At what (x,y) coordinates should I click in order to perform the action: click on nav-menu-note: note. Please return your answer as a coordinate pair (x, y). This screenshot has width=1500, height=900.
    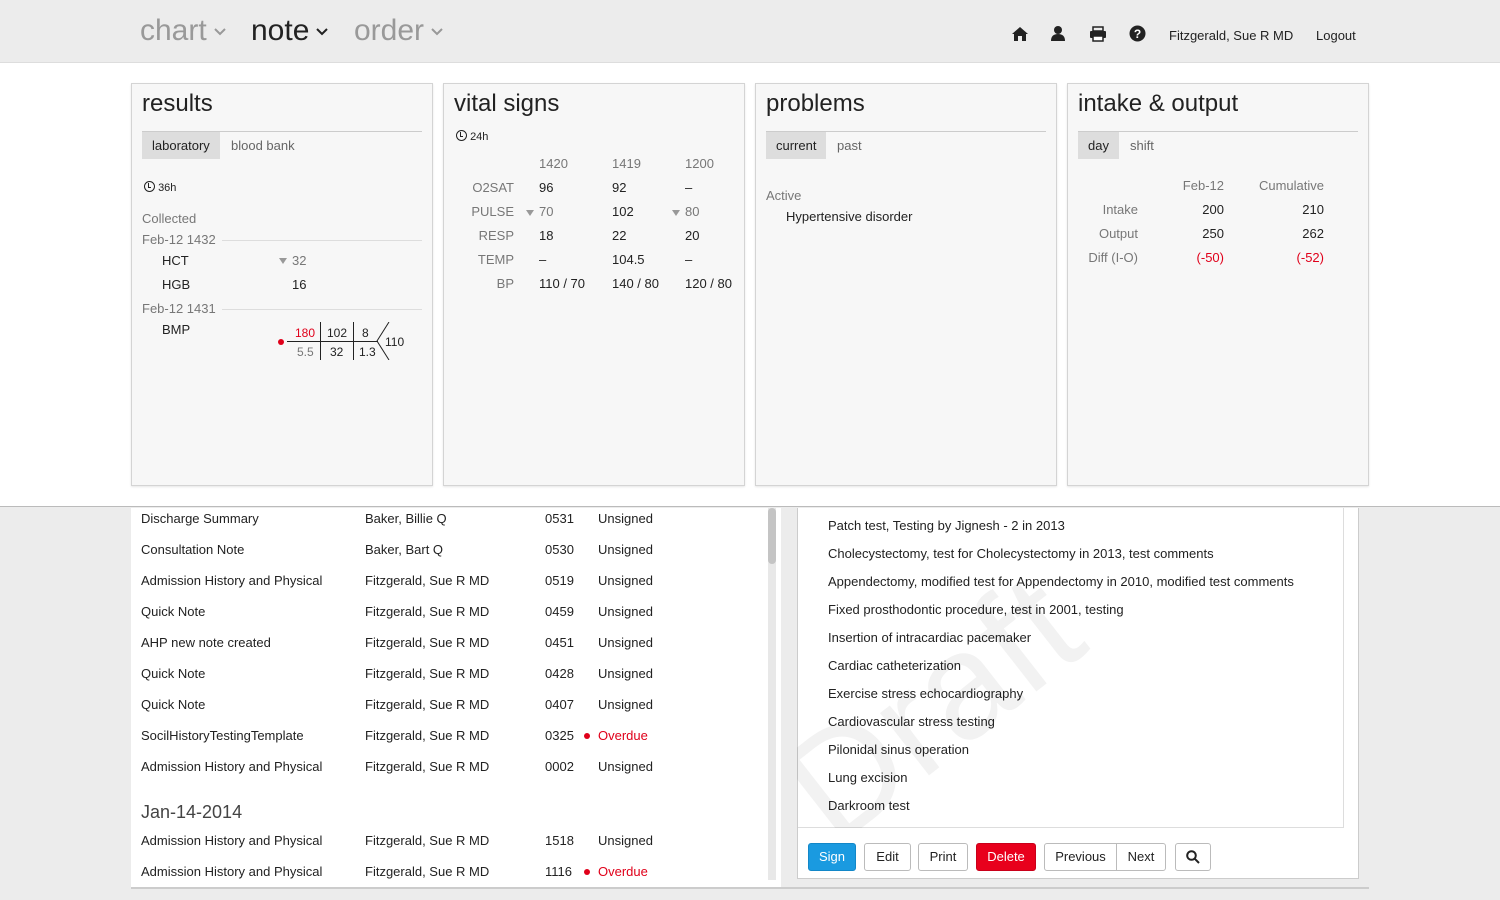
    Looking at the image, I should click on (290, 31).